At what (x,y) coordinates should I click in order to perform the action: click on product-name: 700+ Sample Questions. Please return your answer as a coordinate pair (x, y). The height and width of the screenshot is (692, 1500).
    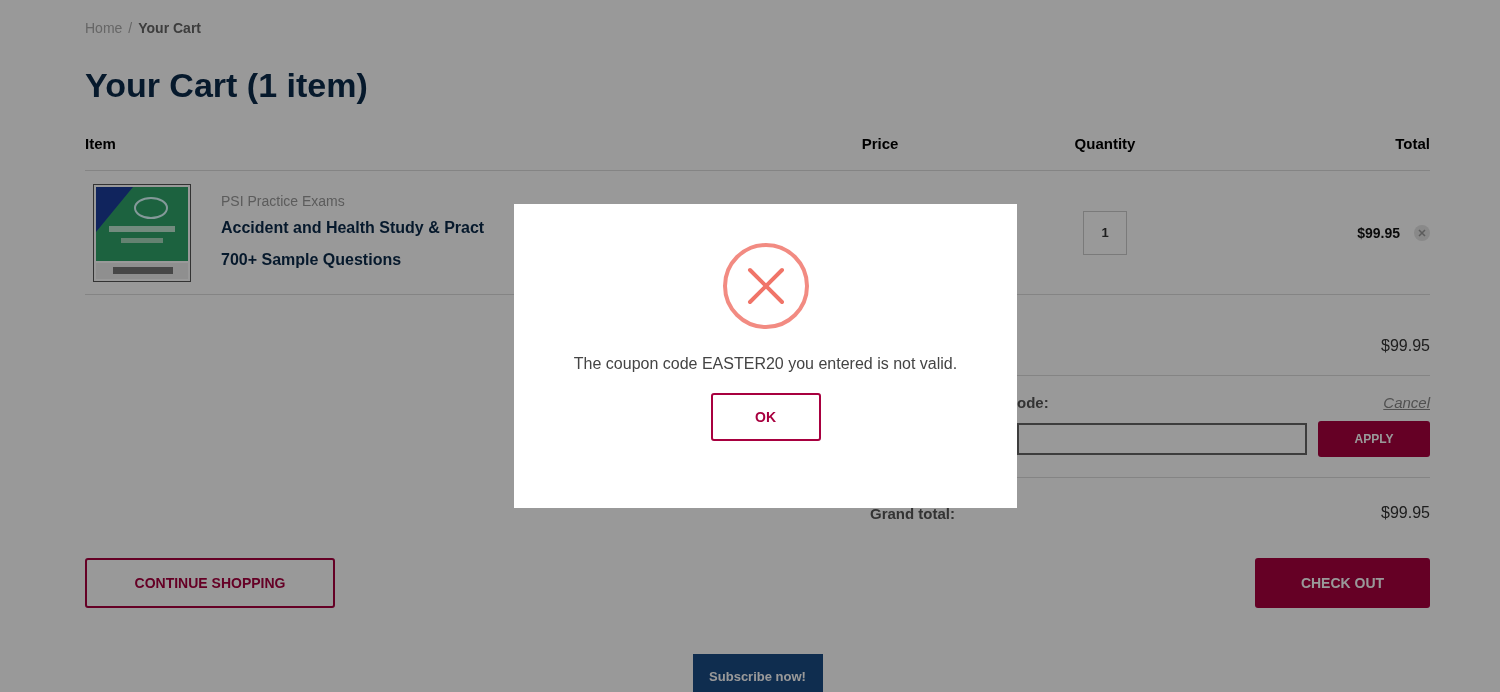
    Looking at the image, I should click on (353, 259).